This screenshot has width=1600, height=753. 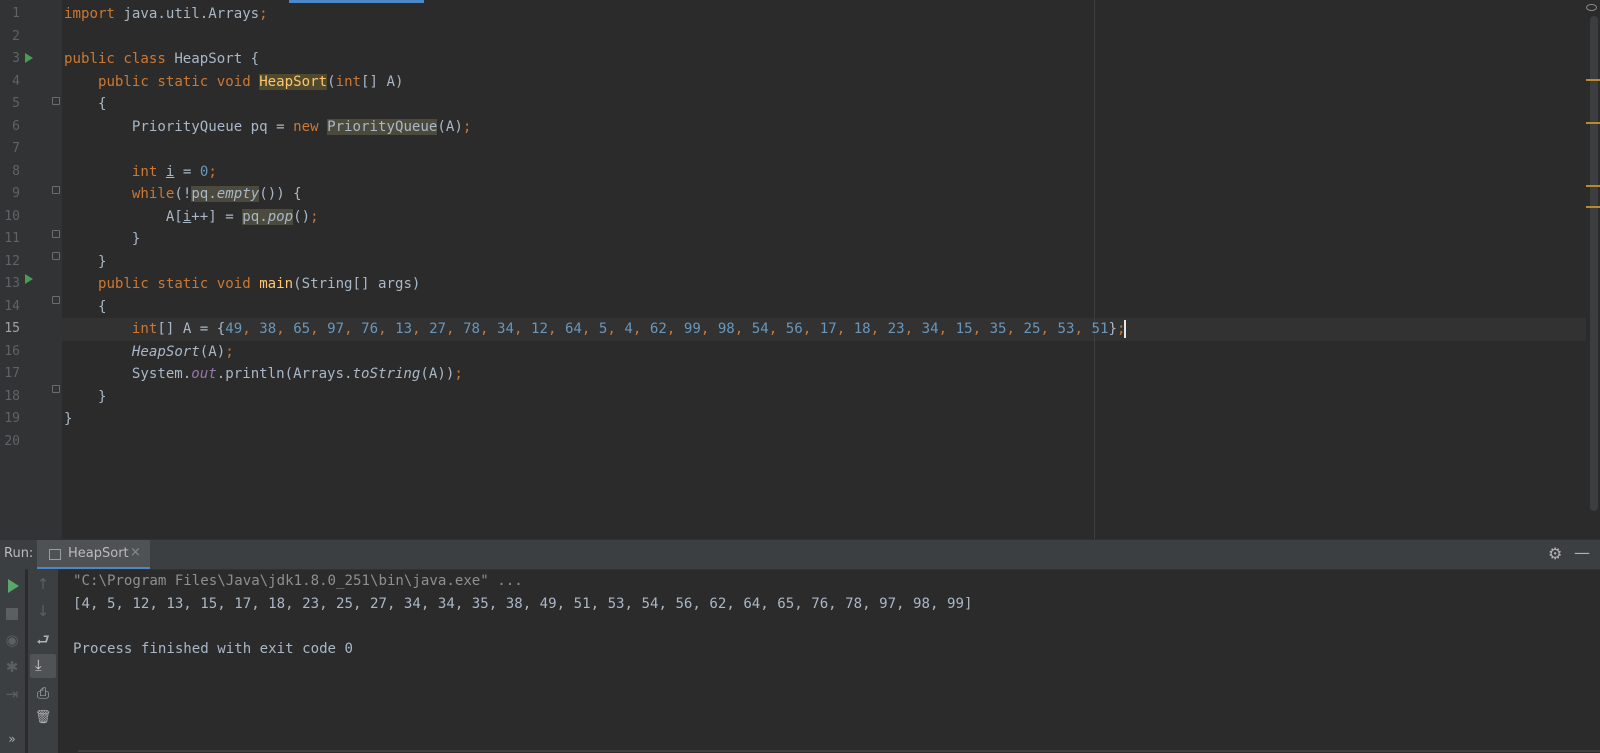 I want to click on run-tab-label: HeapSort, so click(x=98, y=553).